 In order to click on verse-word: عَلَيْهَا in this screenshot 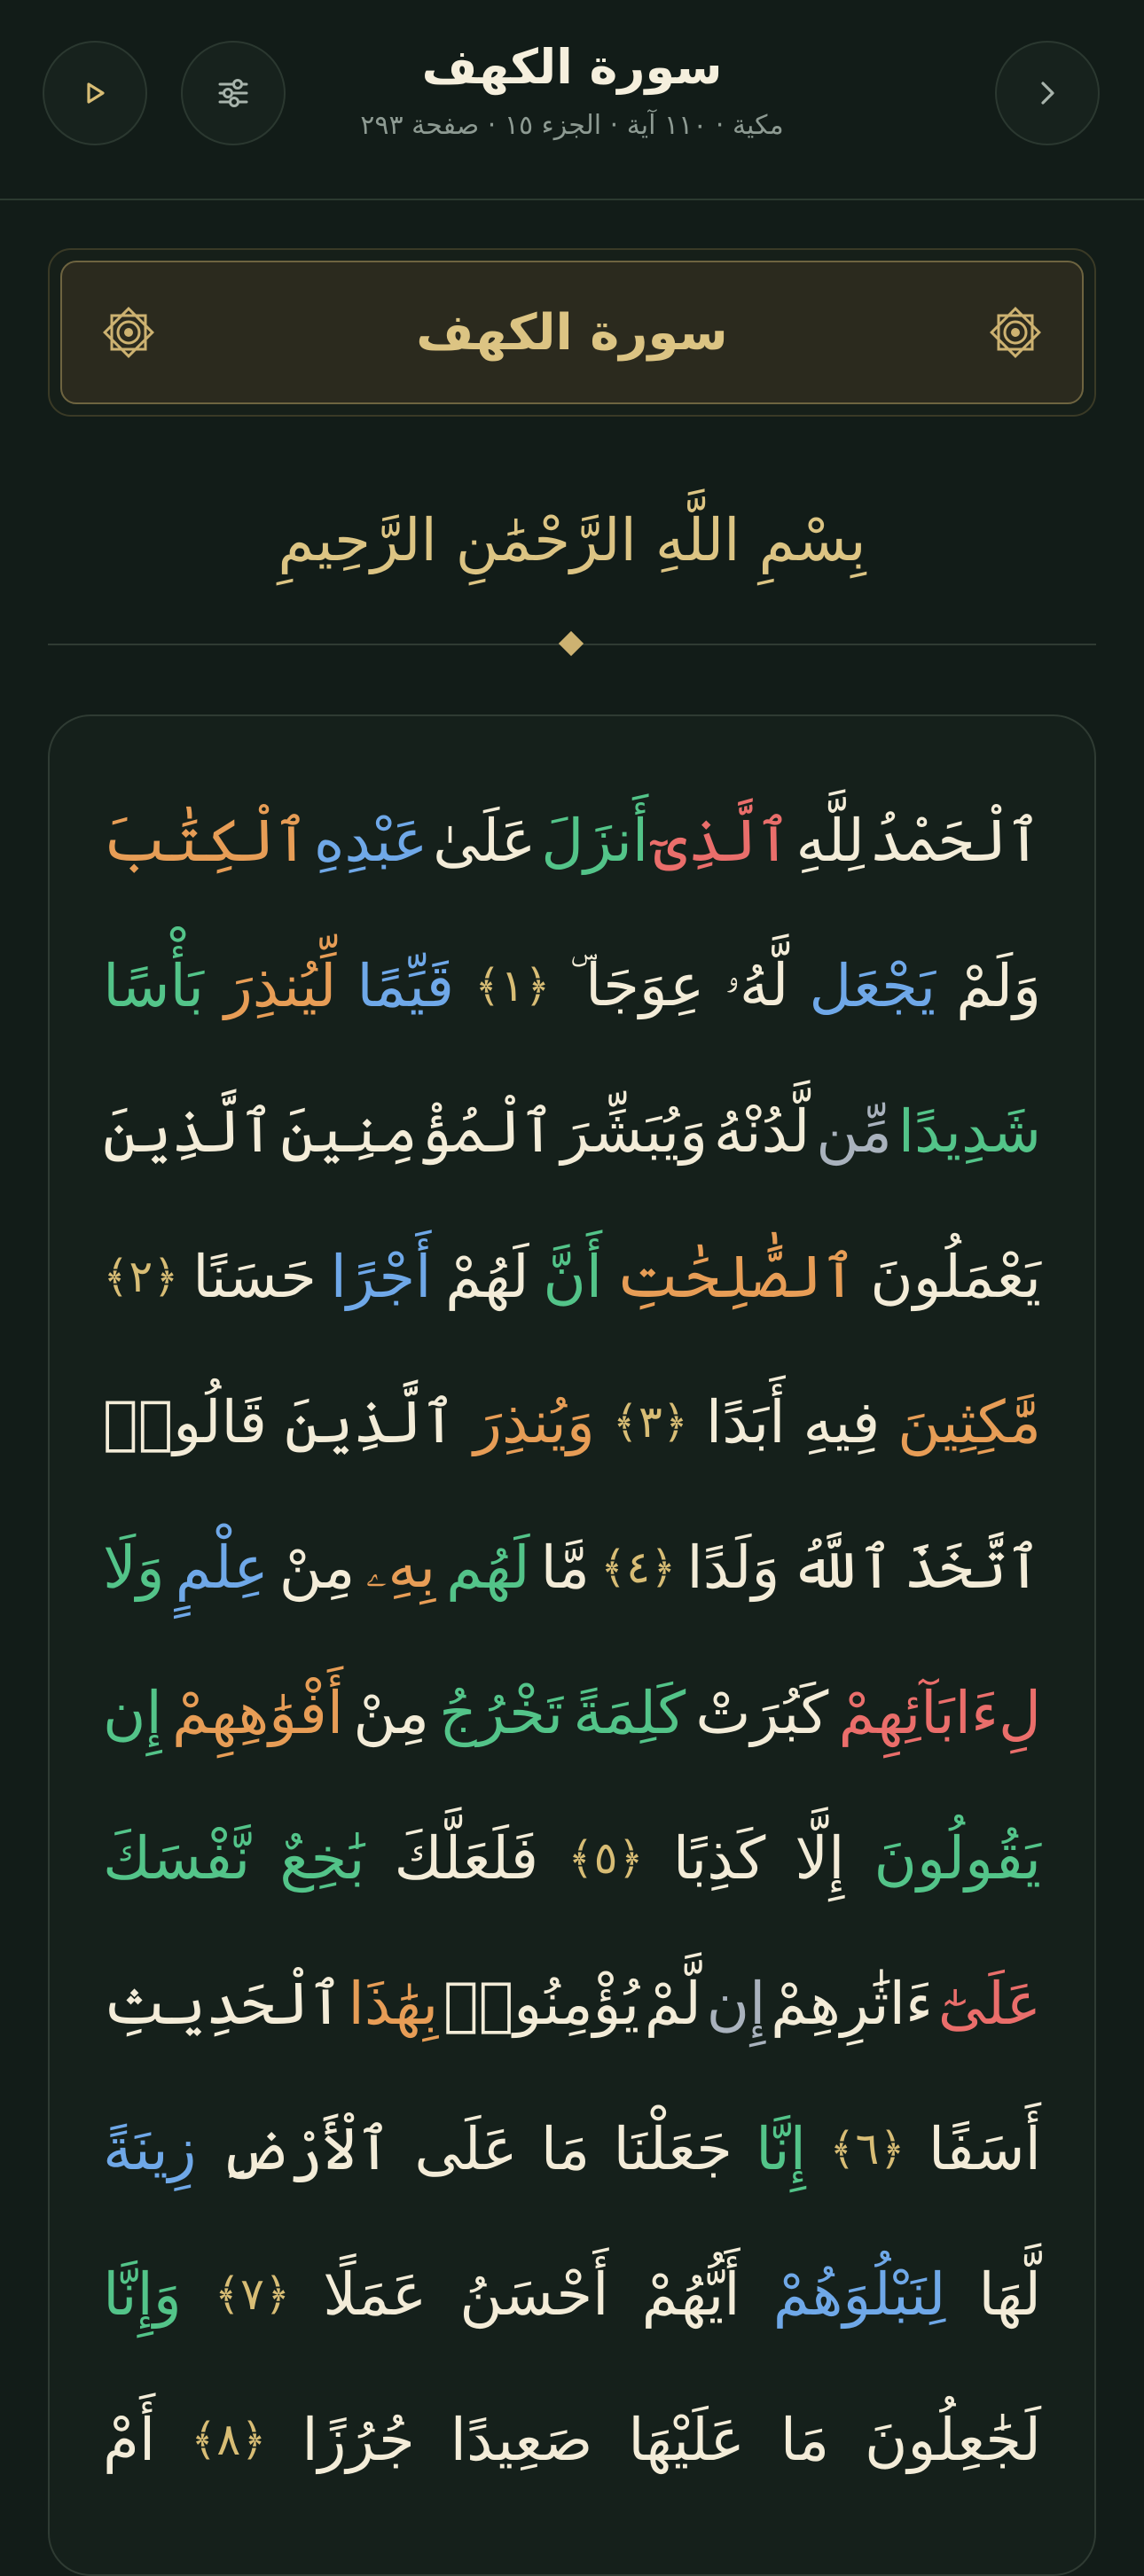, I will do `click(687, 2440)`.